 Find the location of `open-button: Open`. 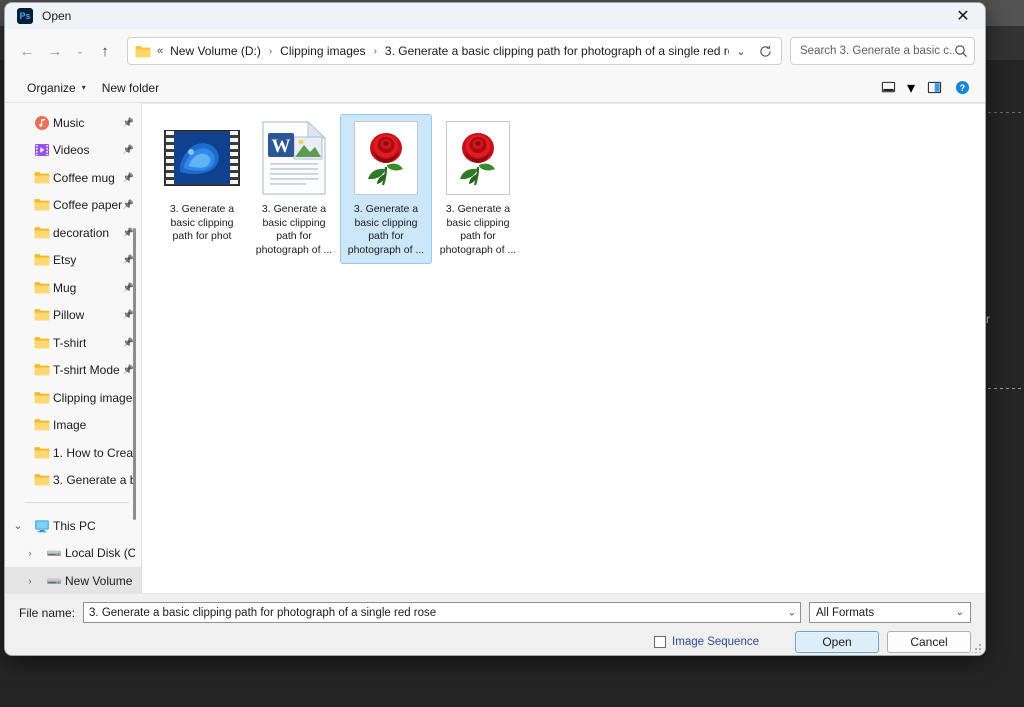

open-button: Open is located at coordinates (837, 642).